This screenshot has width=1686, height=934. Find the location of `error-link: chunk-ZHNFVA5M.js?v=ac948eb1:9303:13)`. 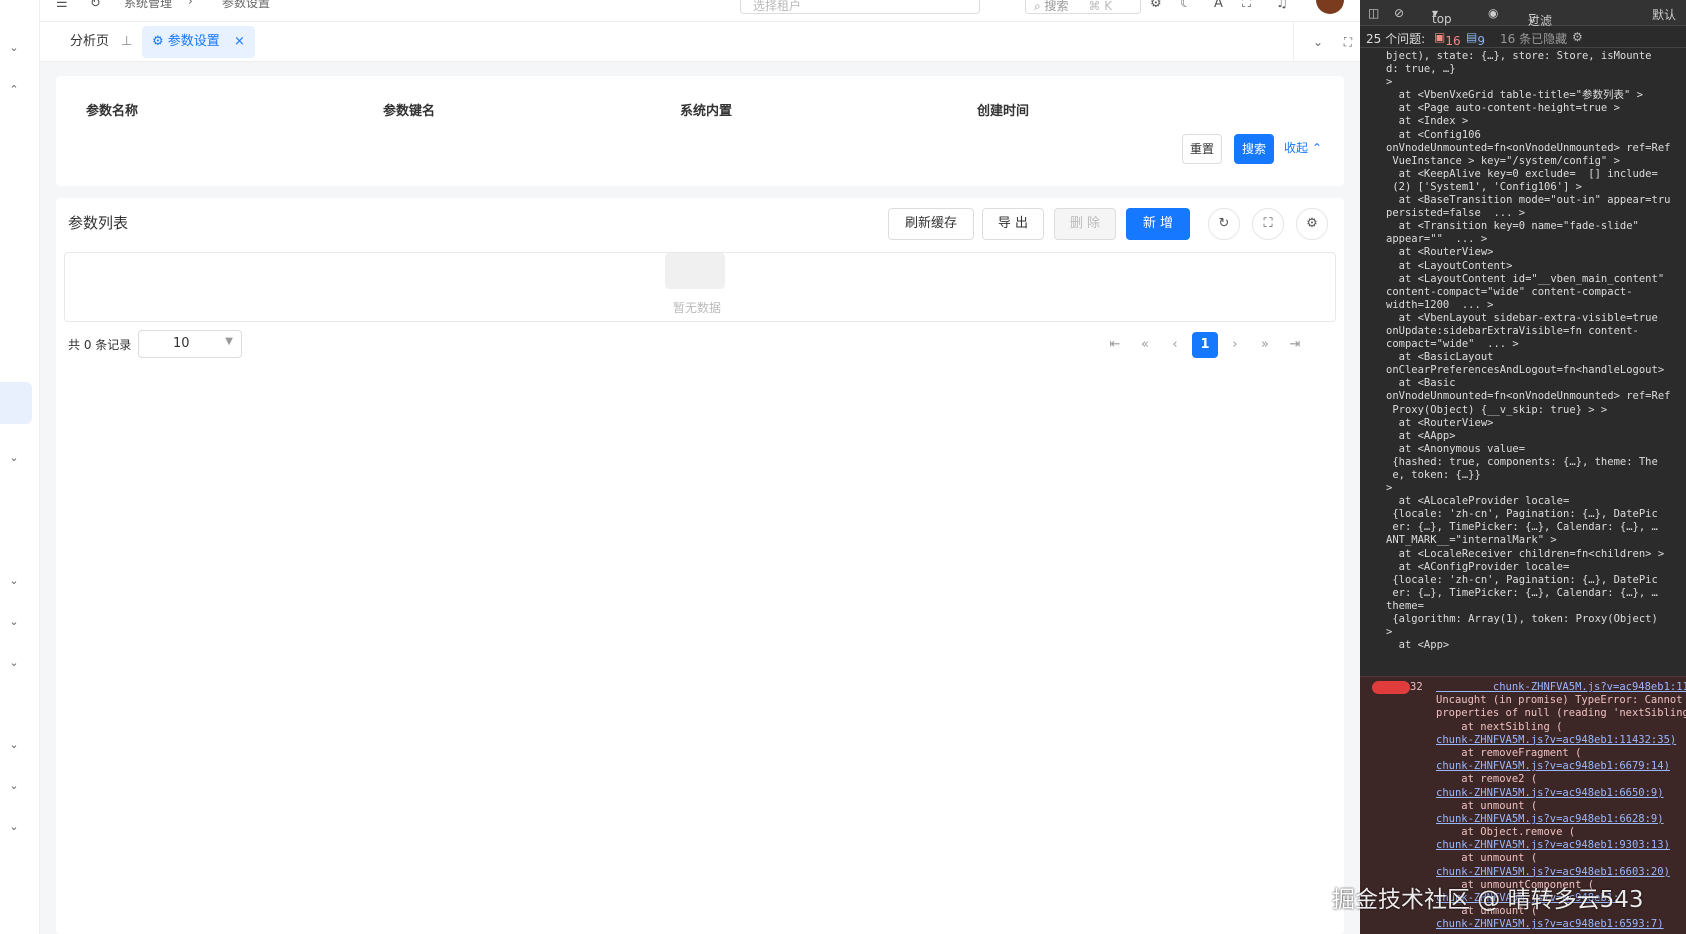

error-link: chunk-ZHNFVA5M.js?v=ac948eb1:9303:13) is located at coordinates (1542, 845).